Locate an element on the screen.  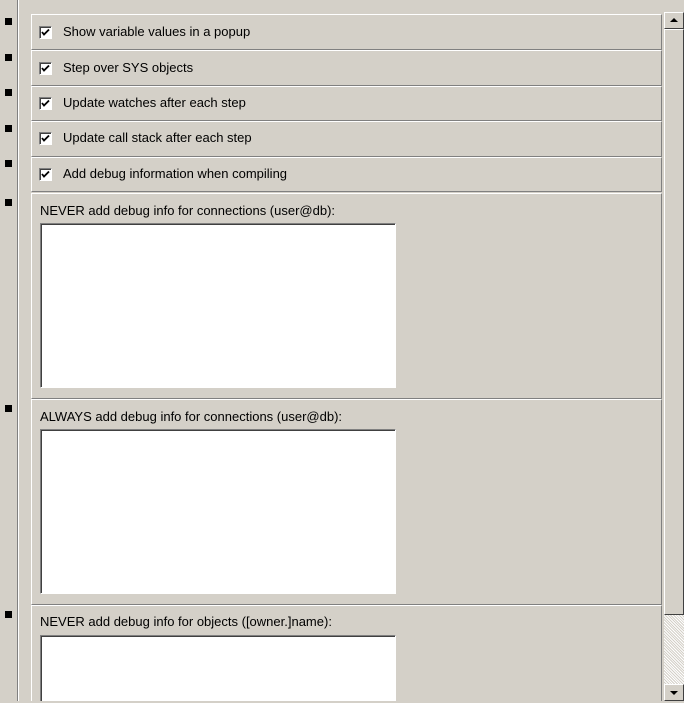
show-popup-checkbox is located at coordinates (45, 32).